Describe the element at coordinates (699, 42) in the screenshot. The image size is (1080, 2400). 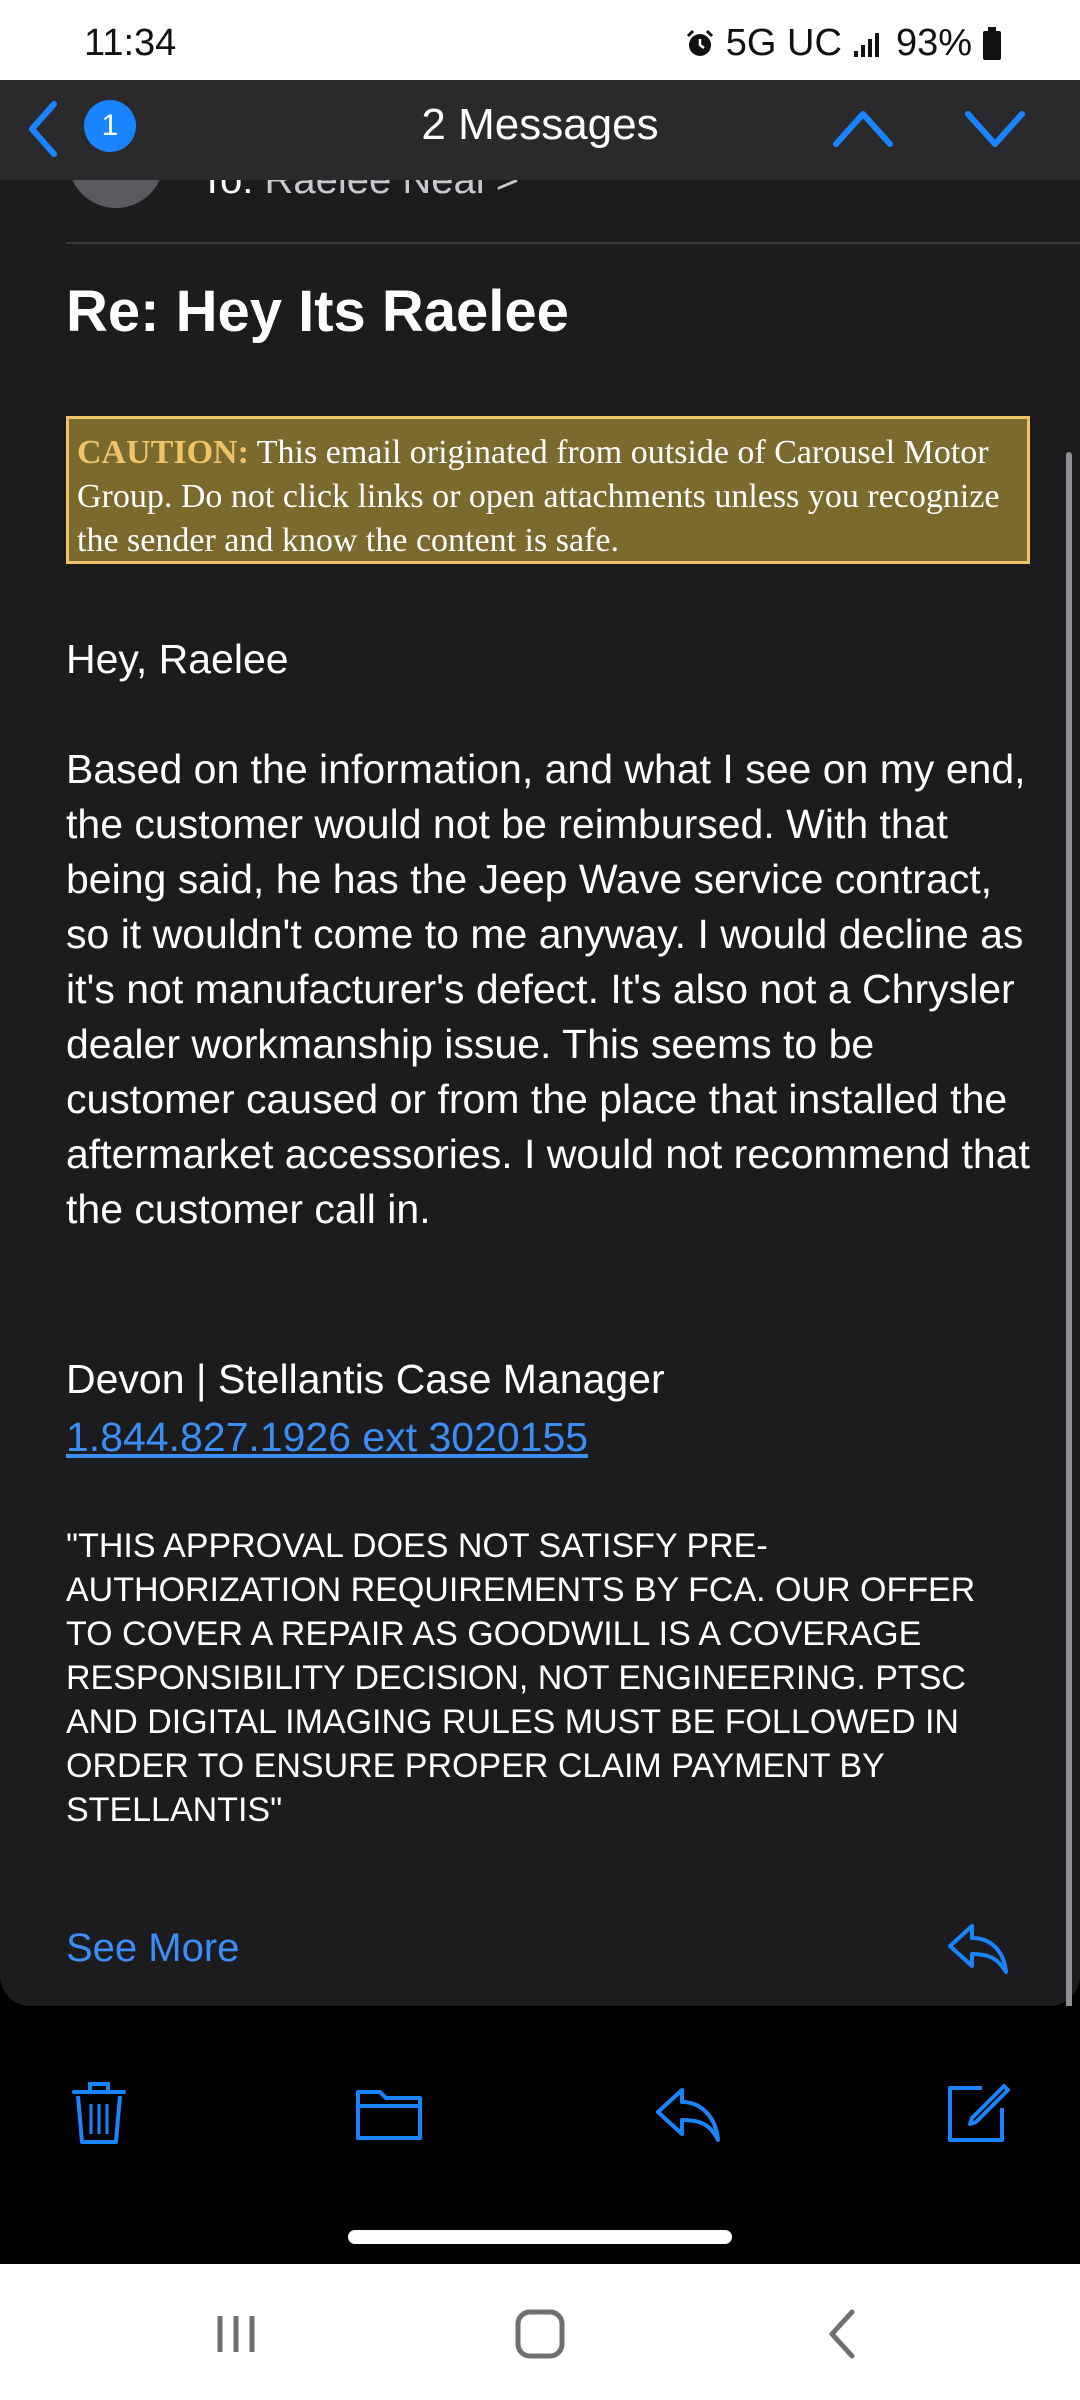
I see `alarm-icon` at that location.